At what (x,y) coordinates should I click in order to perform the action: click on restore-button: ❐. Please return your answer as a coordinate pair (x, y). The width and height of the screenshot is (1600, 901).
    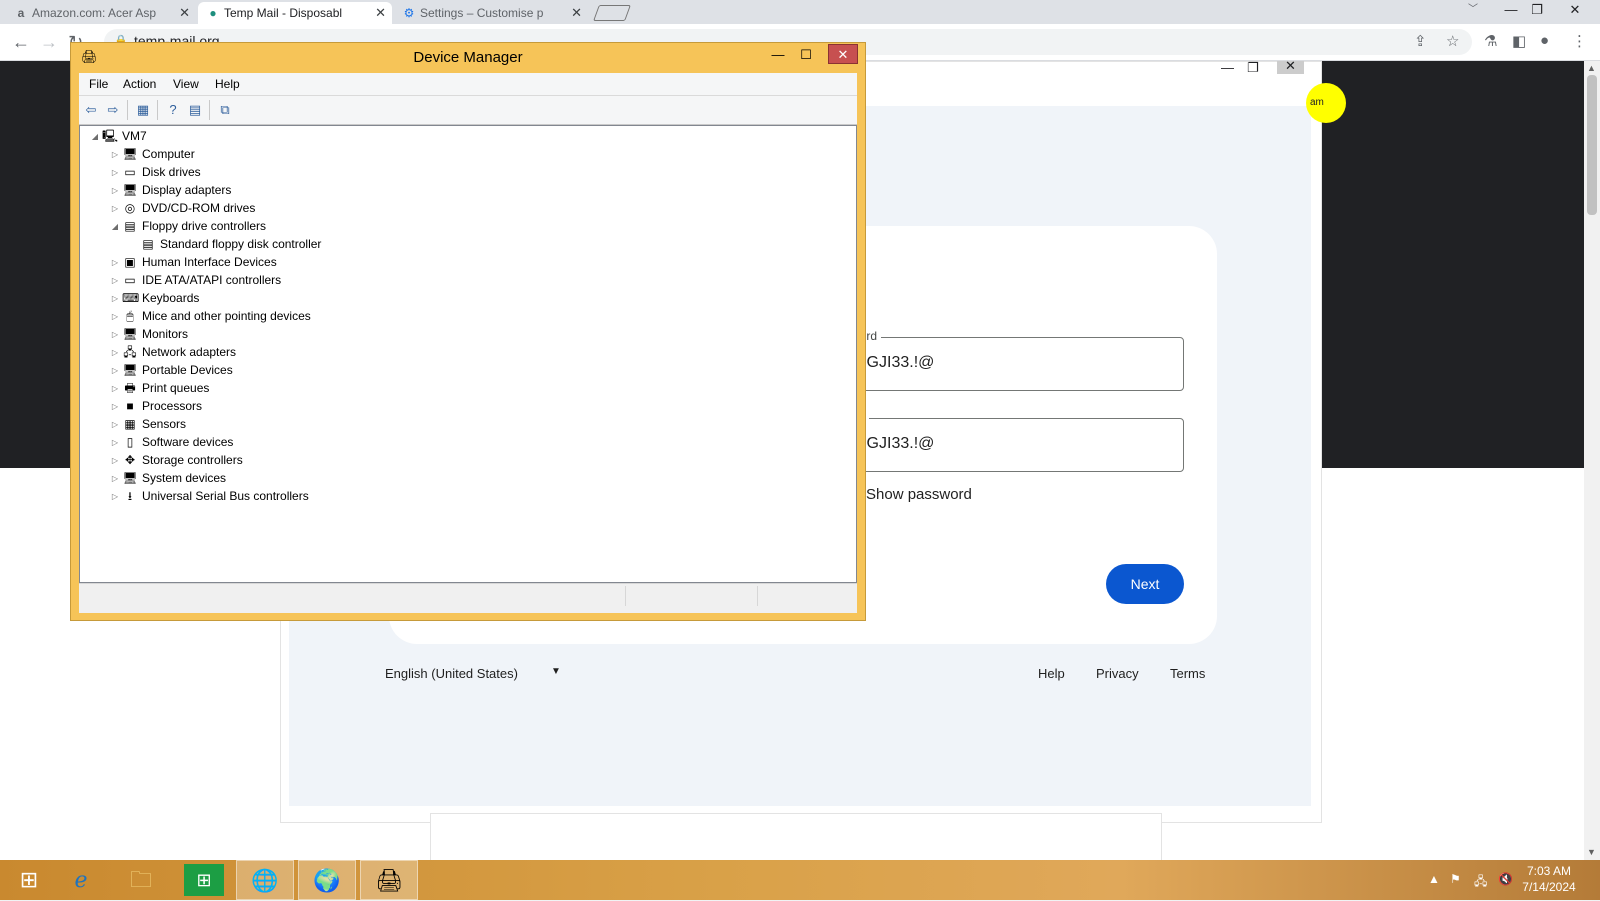
    Looking at the image, I should click on (1537, 10).